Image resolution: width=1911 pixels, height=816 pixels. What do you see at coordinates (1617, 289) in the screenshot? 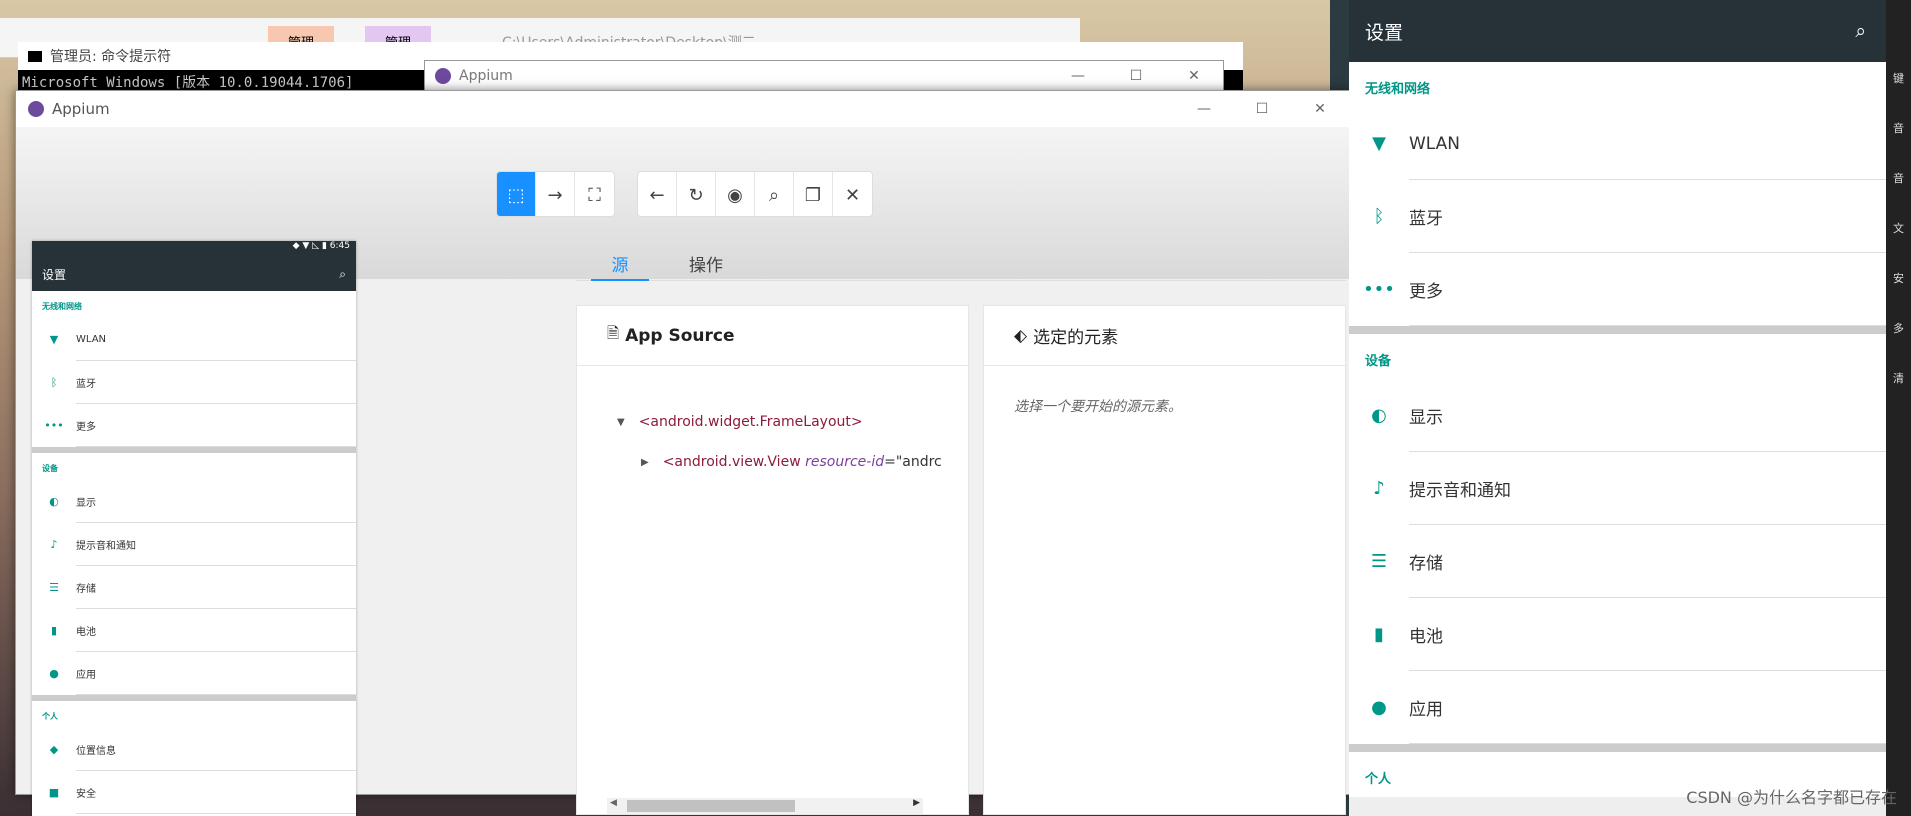
I see `android-item-more: ••• 更多` at bounding box center [1617, 289].